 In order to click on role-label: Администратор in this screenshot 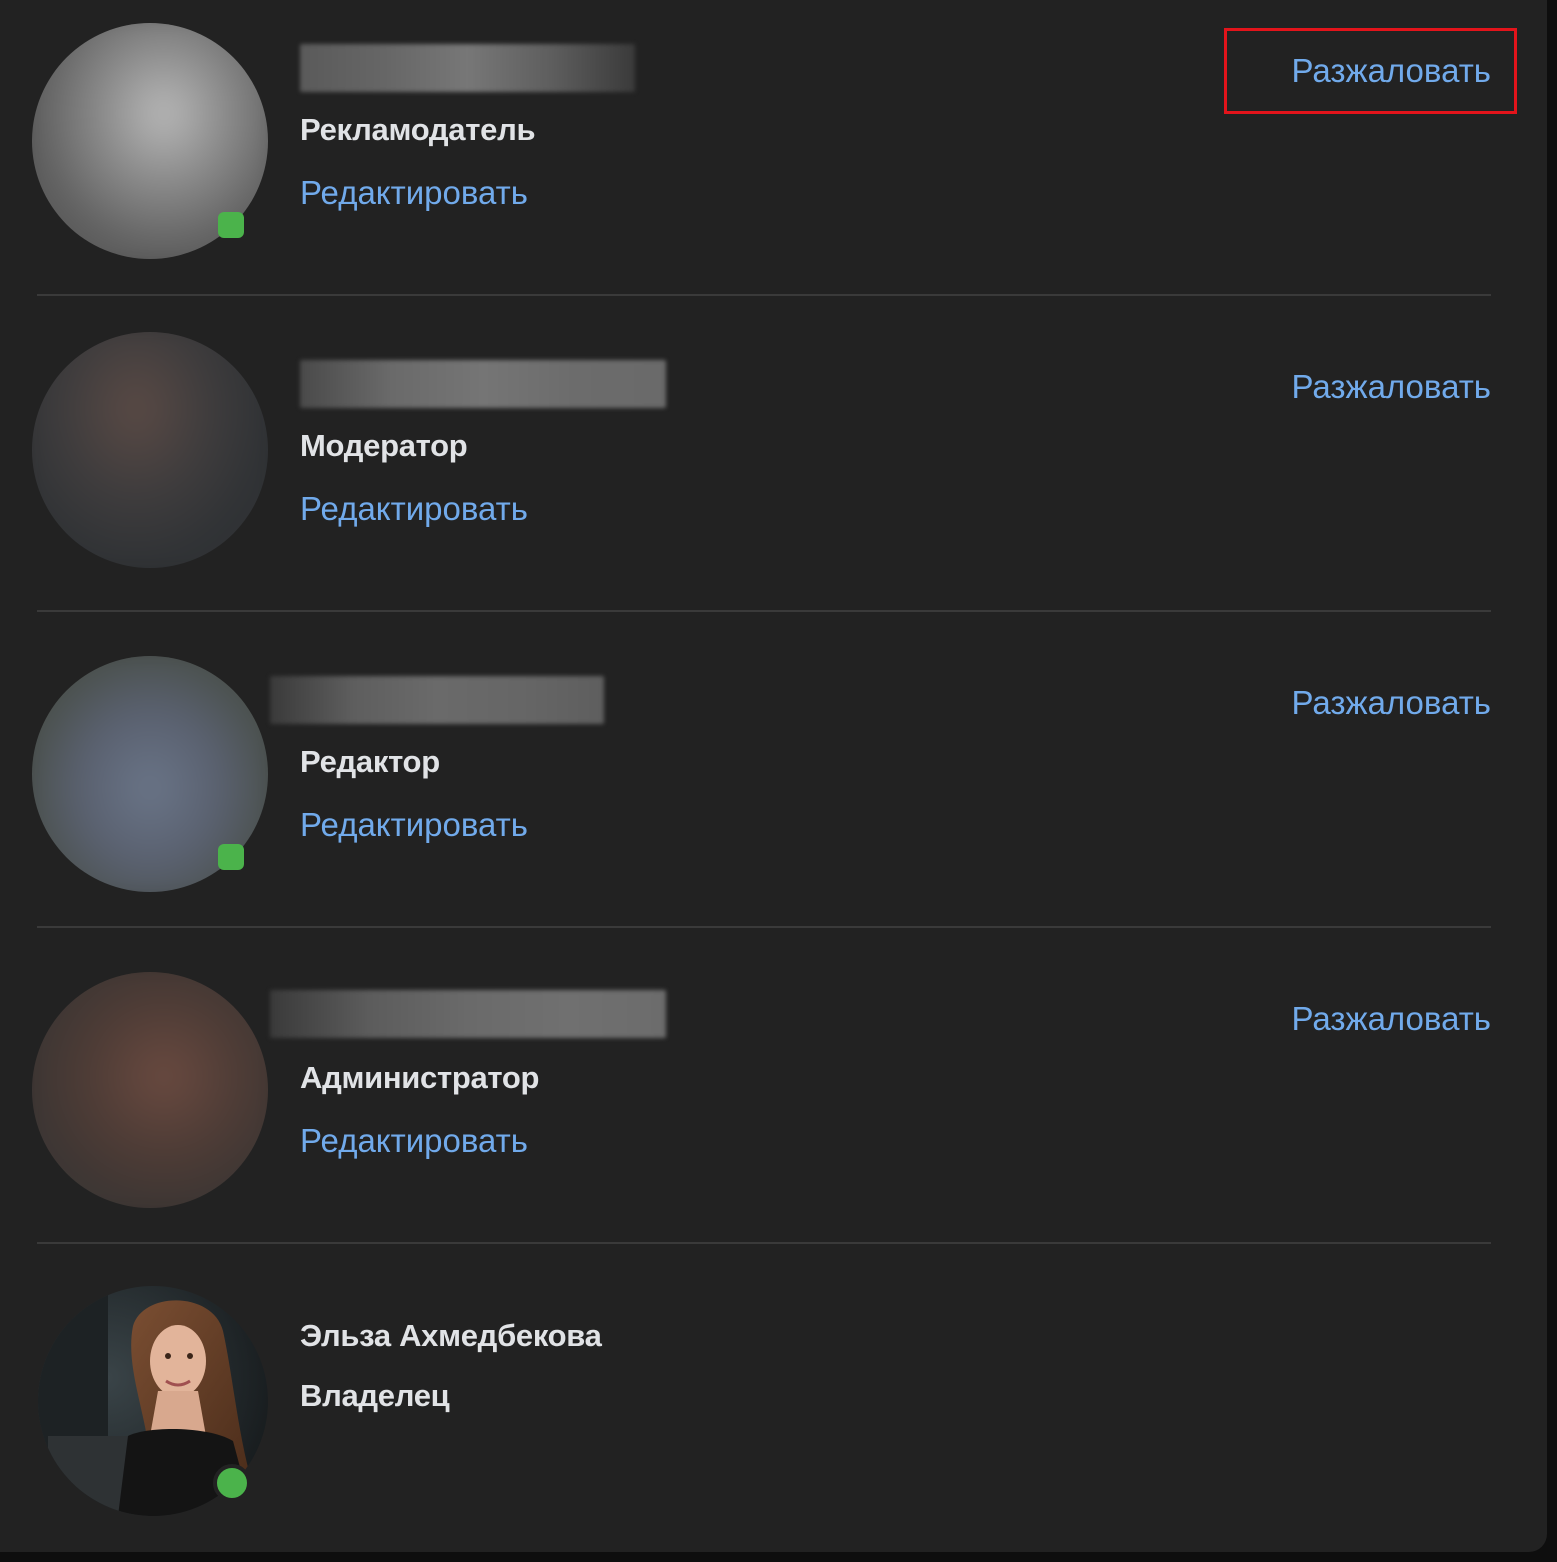, I will do `click(420, 1077)`.